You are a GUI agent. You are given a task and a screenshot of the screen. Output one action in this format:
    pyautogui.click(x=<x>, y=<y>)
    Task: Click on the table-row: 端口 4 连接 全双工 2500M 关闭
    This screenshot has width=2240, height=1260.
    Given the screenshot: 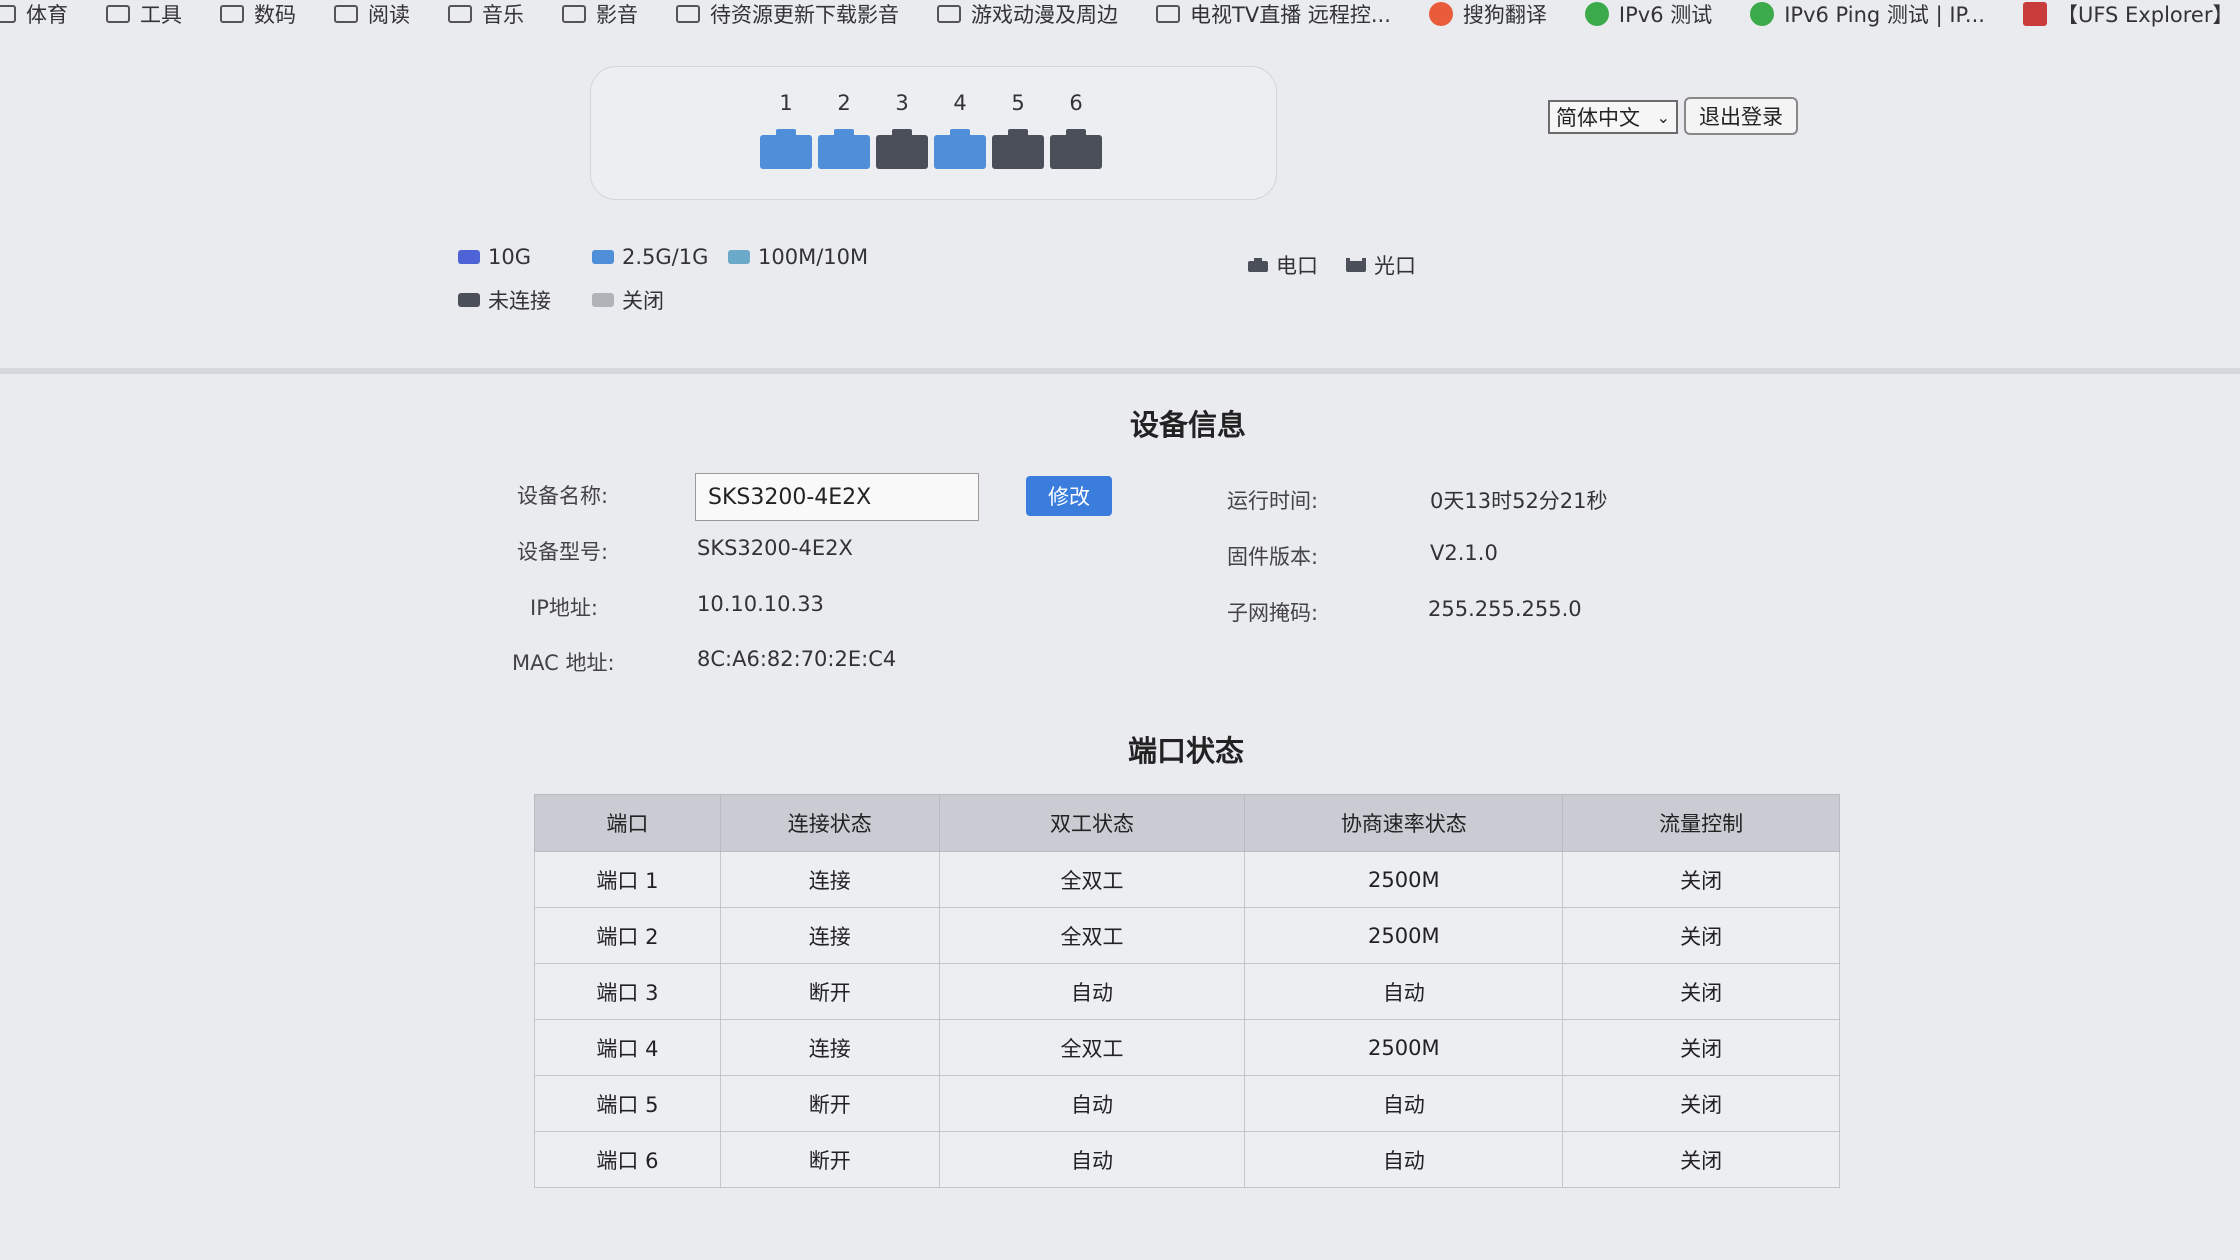 What is the action you would take?
    pyautogui.click(x=1187, y=1047)
    